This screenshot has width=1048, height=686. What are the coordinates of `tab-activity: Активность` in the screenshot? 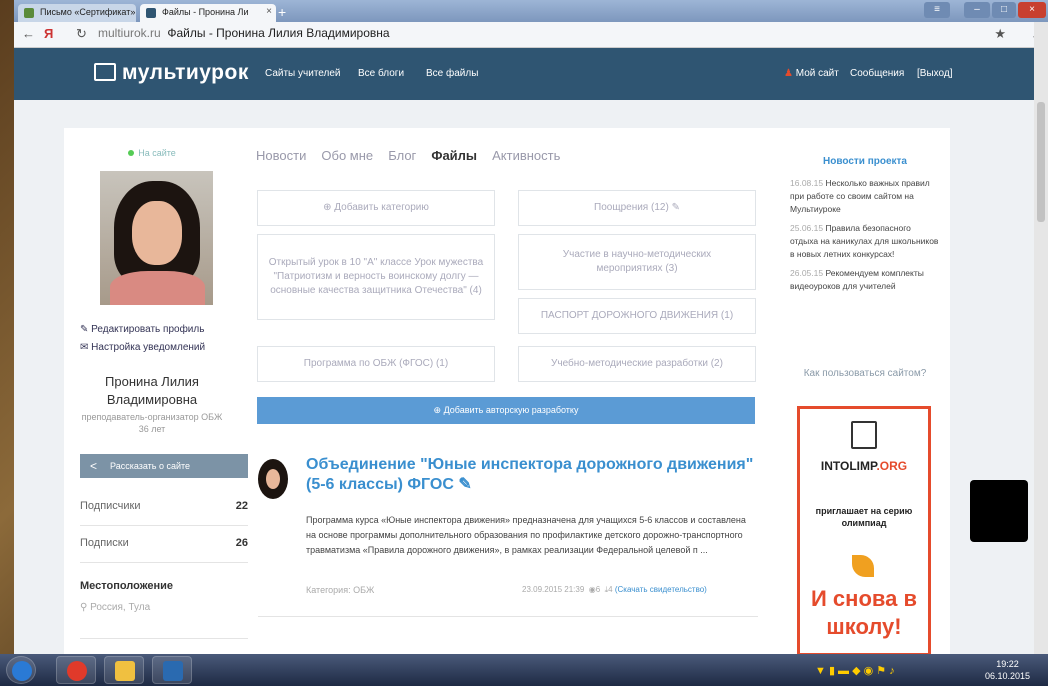 It's located at (526, 155).